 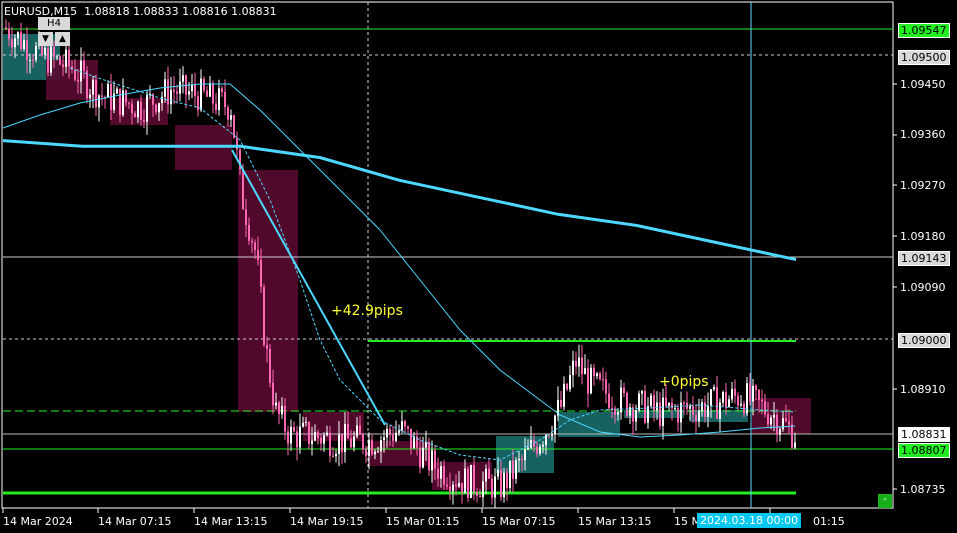 What do you see at coordinates (180, 11) in the screenshot?
I see `ohlc-values: 1.08818 1.08833 1.08816 1.08831` at bounding box center [180, 11].